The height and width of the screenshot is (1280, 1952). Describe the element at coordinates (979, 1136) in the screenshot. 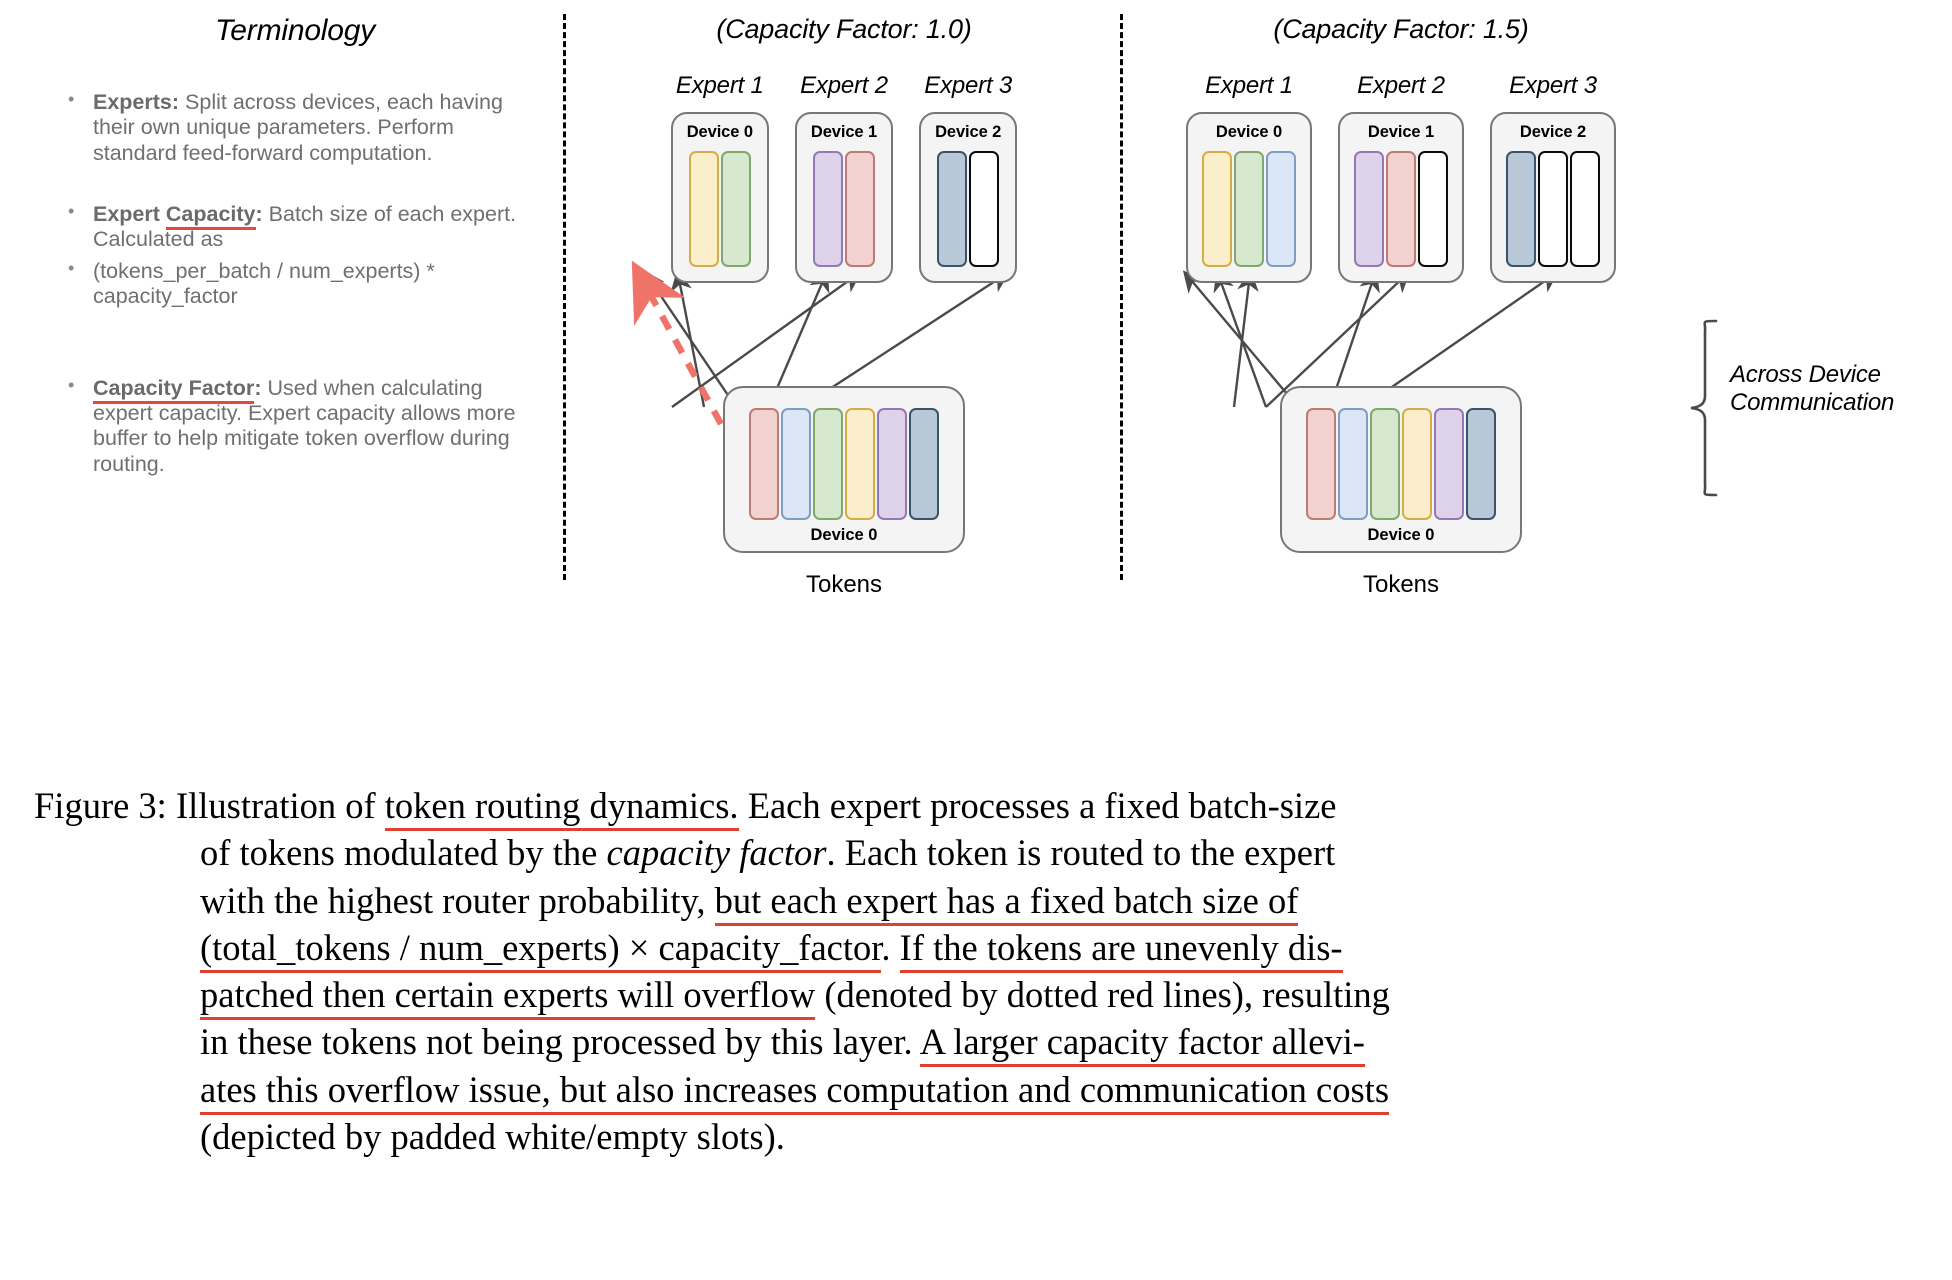

I see `caption-line: (depicted by padded white/empty slots).` at that location.